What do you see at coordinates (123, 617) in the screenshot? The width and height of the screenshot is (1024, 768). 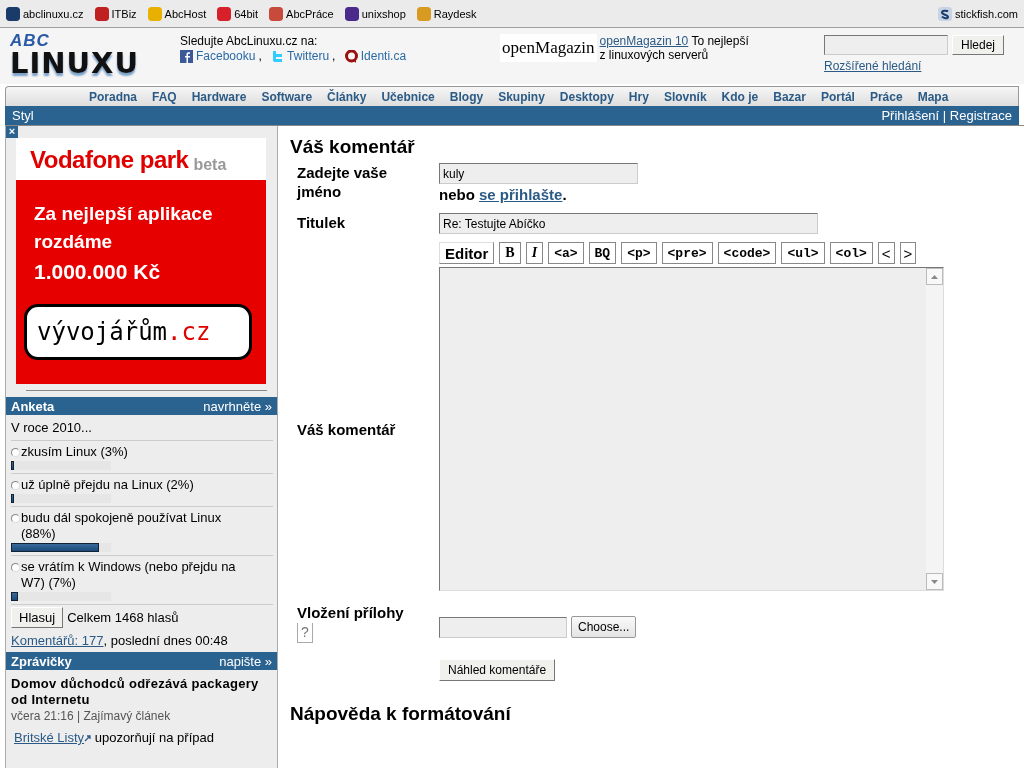 I see `vote-total: Celkem 1468 hlasů` at bounding box center [123, 617].